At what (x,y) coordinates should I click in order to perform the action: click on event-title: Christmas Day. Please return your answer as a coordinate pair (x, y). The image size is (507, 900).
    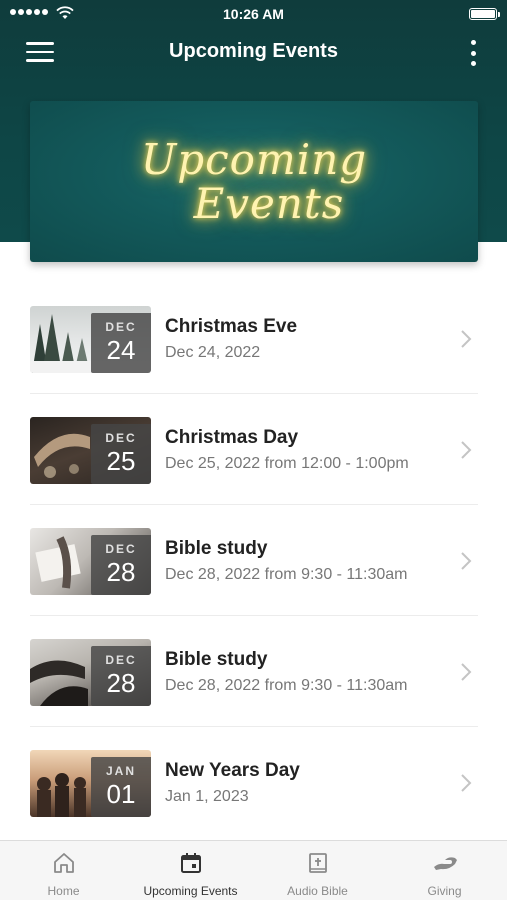
    Looking at the image, I should click on (232, 437).